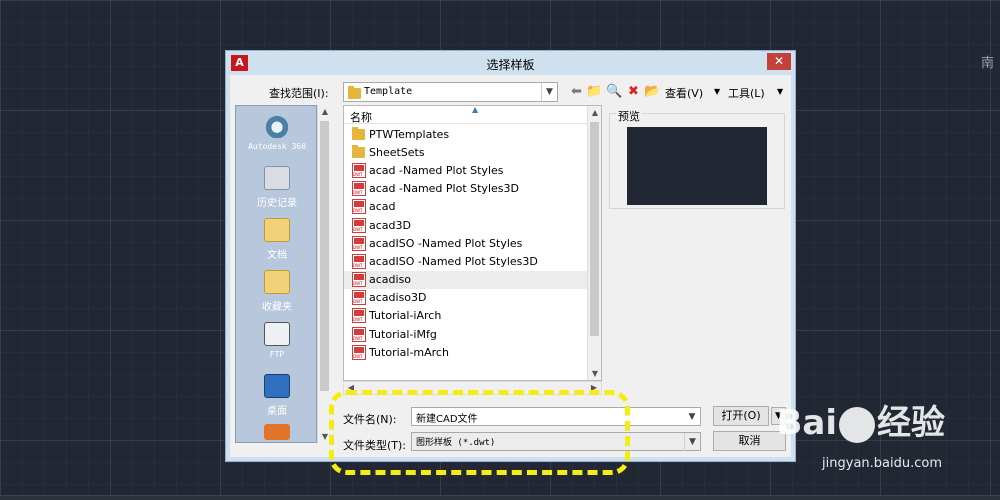 The image size is (1000, 500). I want to click on file-name: acadISO -Named Plot Styles, so click(446, 243).